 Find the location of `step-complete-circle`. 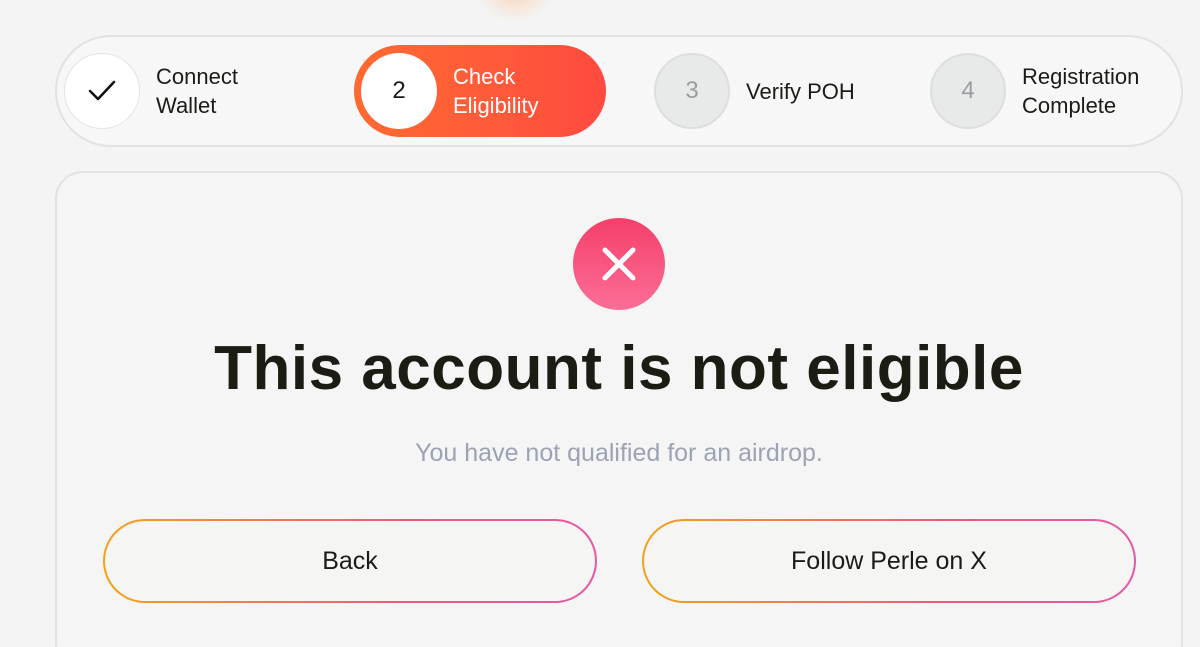

step-complete-circle is located at coordinates (102, 91).